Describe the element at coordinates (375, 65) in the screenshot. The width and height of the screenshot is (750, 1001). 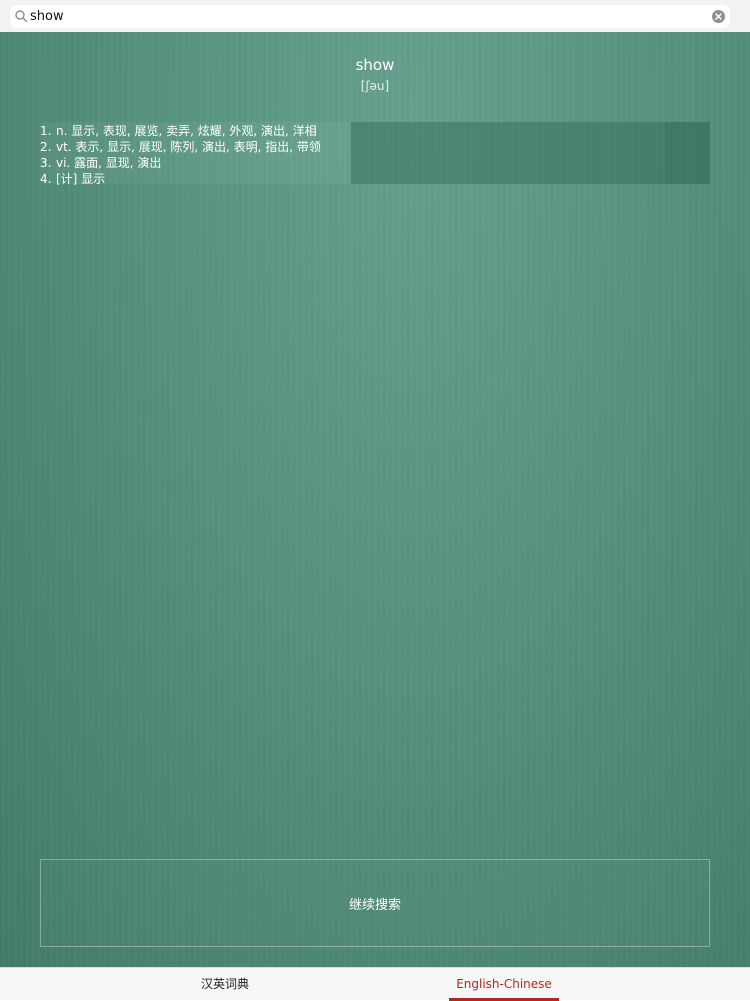
I see `entry-word: show` at that location.